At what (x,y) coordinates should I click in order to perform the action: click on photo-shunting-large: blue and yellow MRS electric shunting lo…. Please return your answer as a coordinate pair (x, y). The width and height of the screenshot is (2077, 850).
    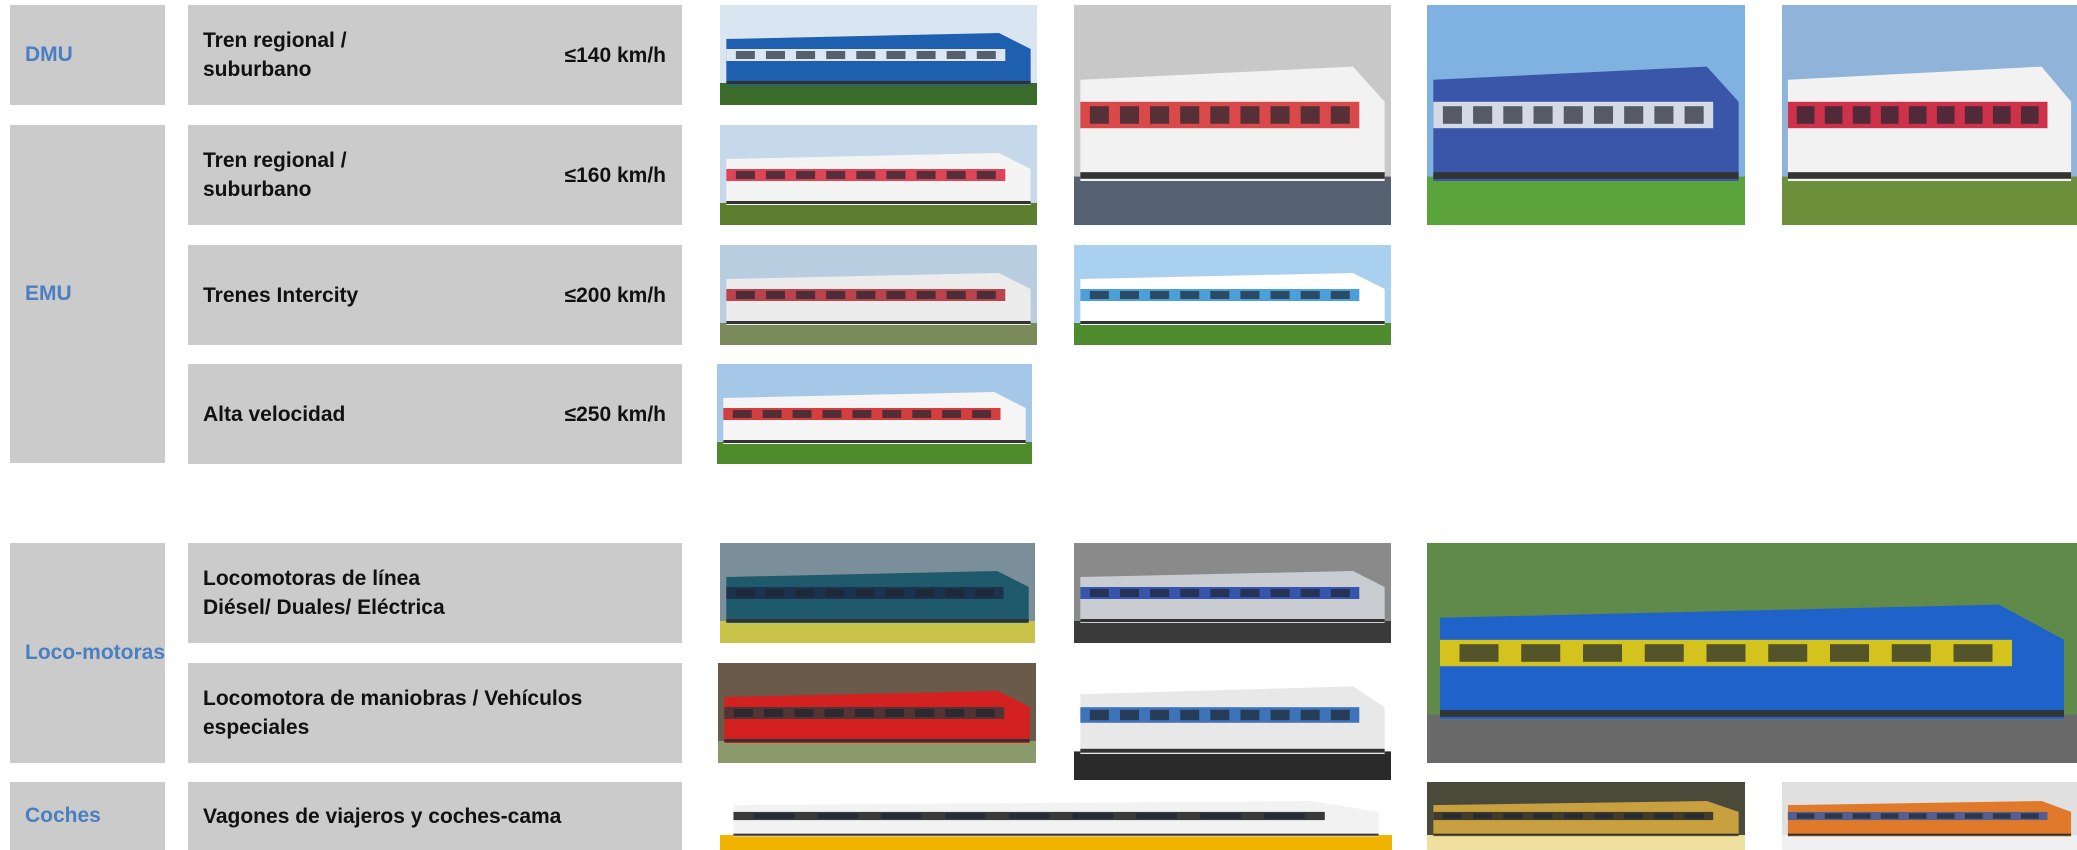
    Looking at the image, I should click on (1752, 653).